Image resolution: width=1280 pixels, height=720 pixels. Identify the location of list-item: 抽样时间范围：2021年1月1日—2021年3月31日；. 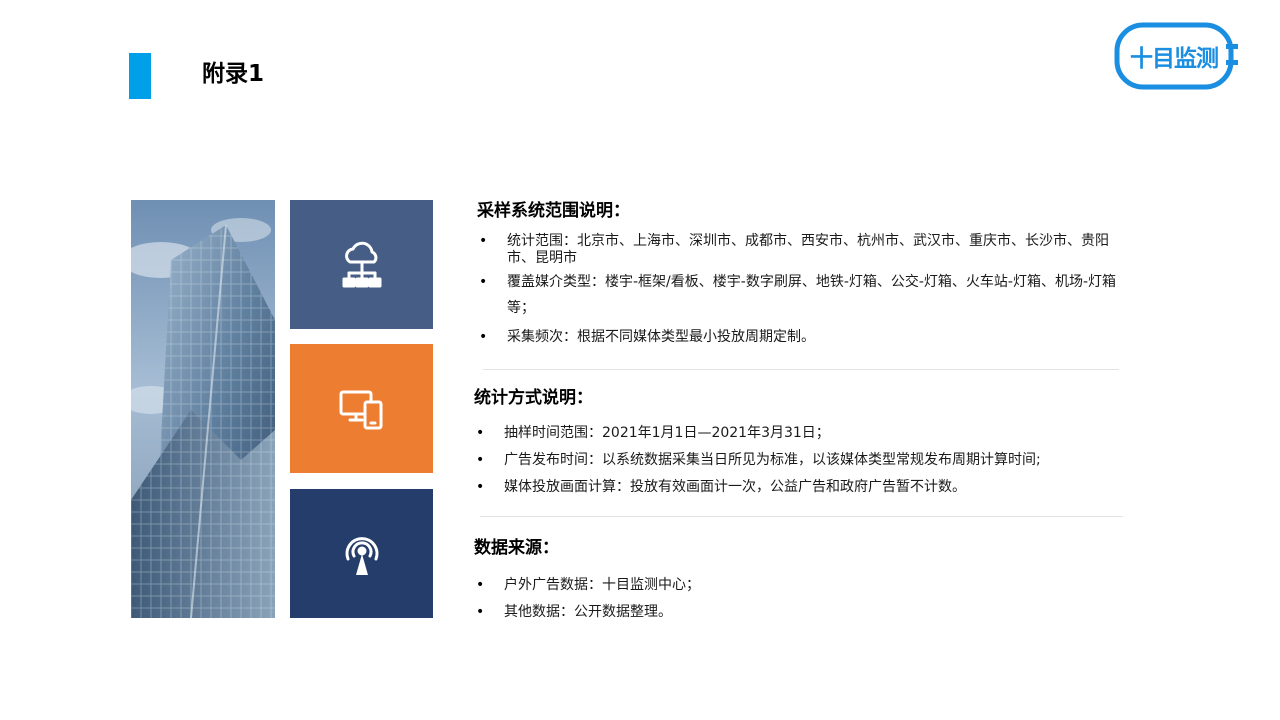
(800, 433).